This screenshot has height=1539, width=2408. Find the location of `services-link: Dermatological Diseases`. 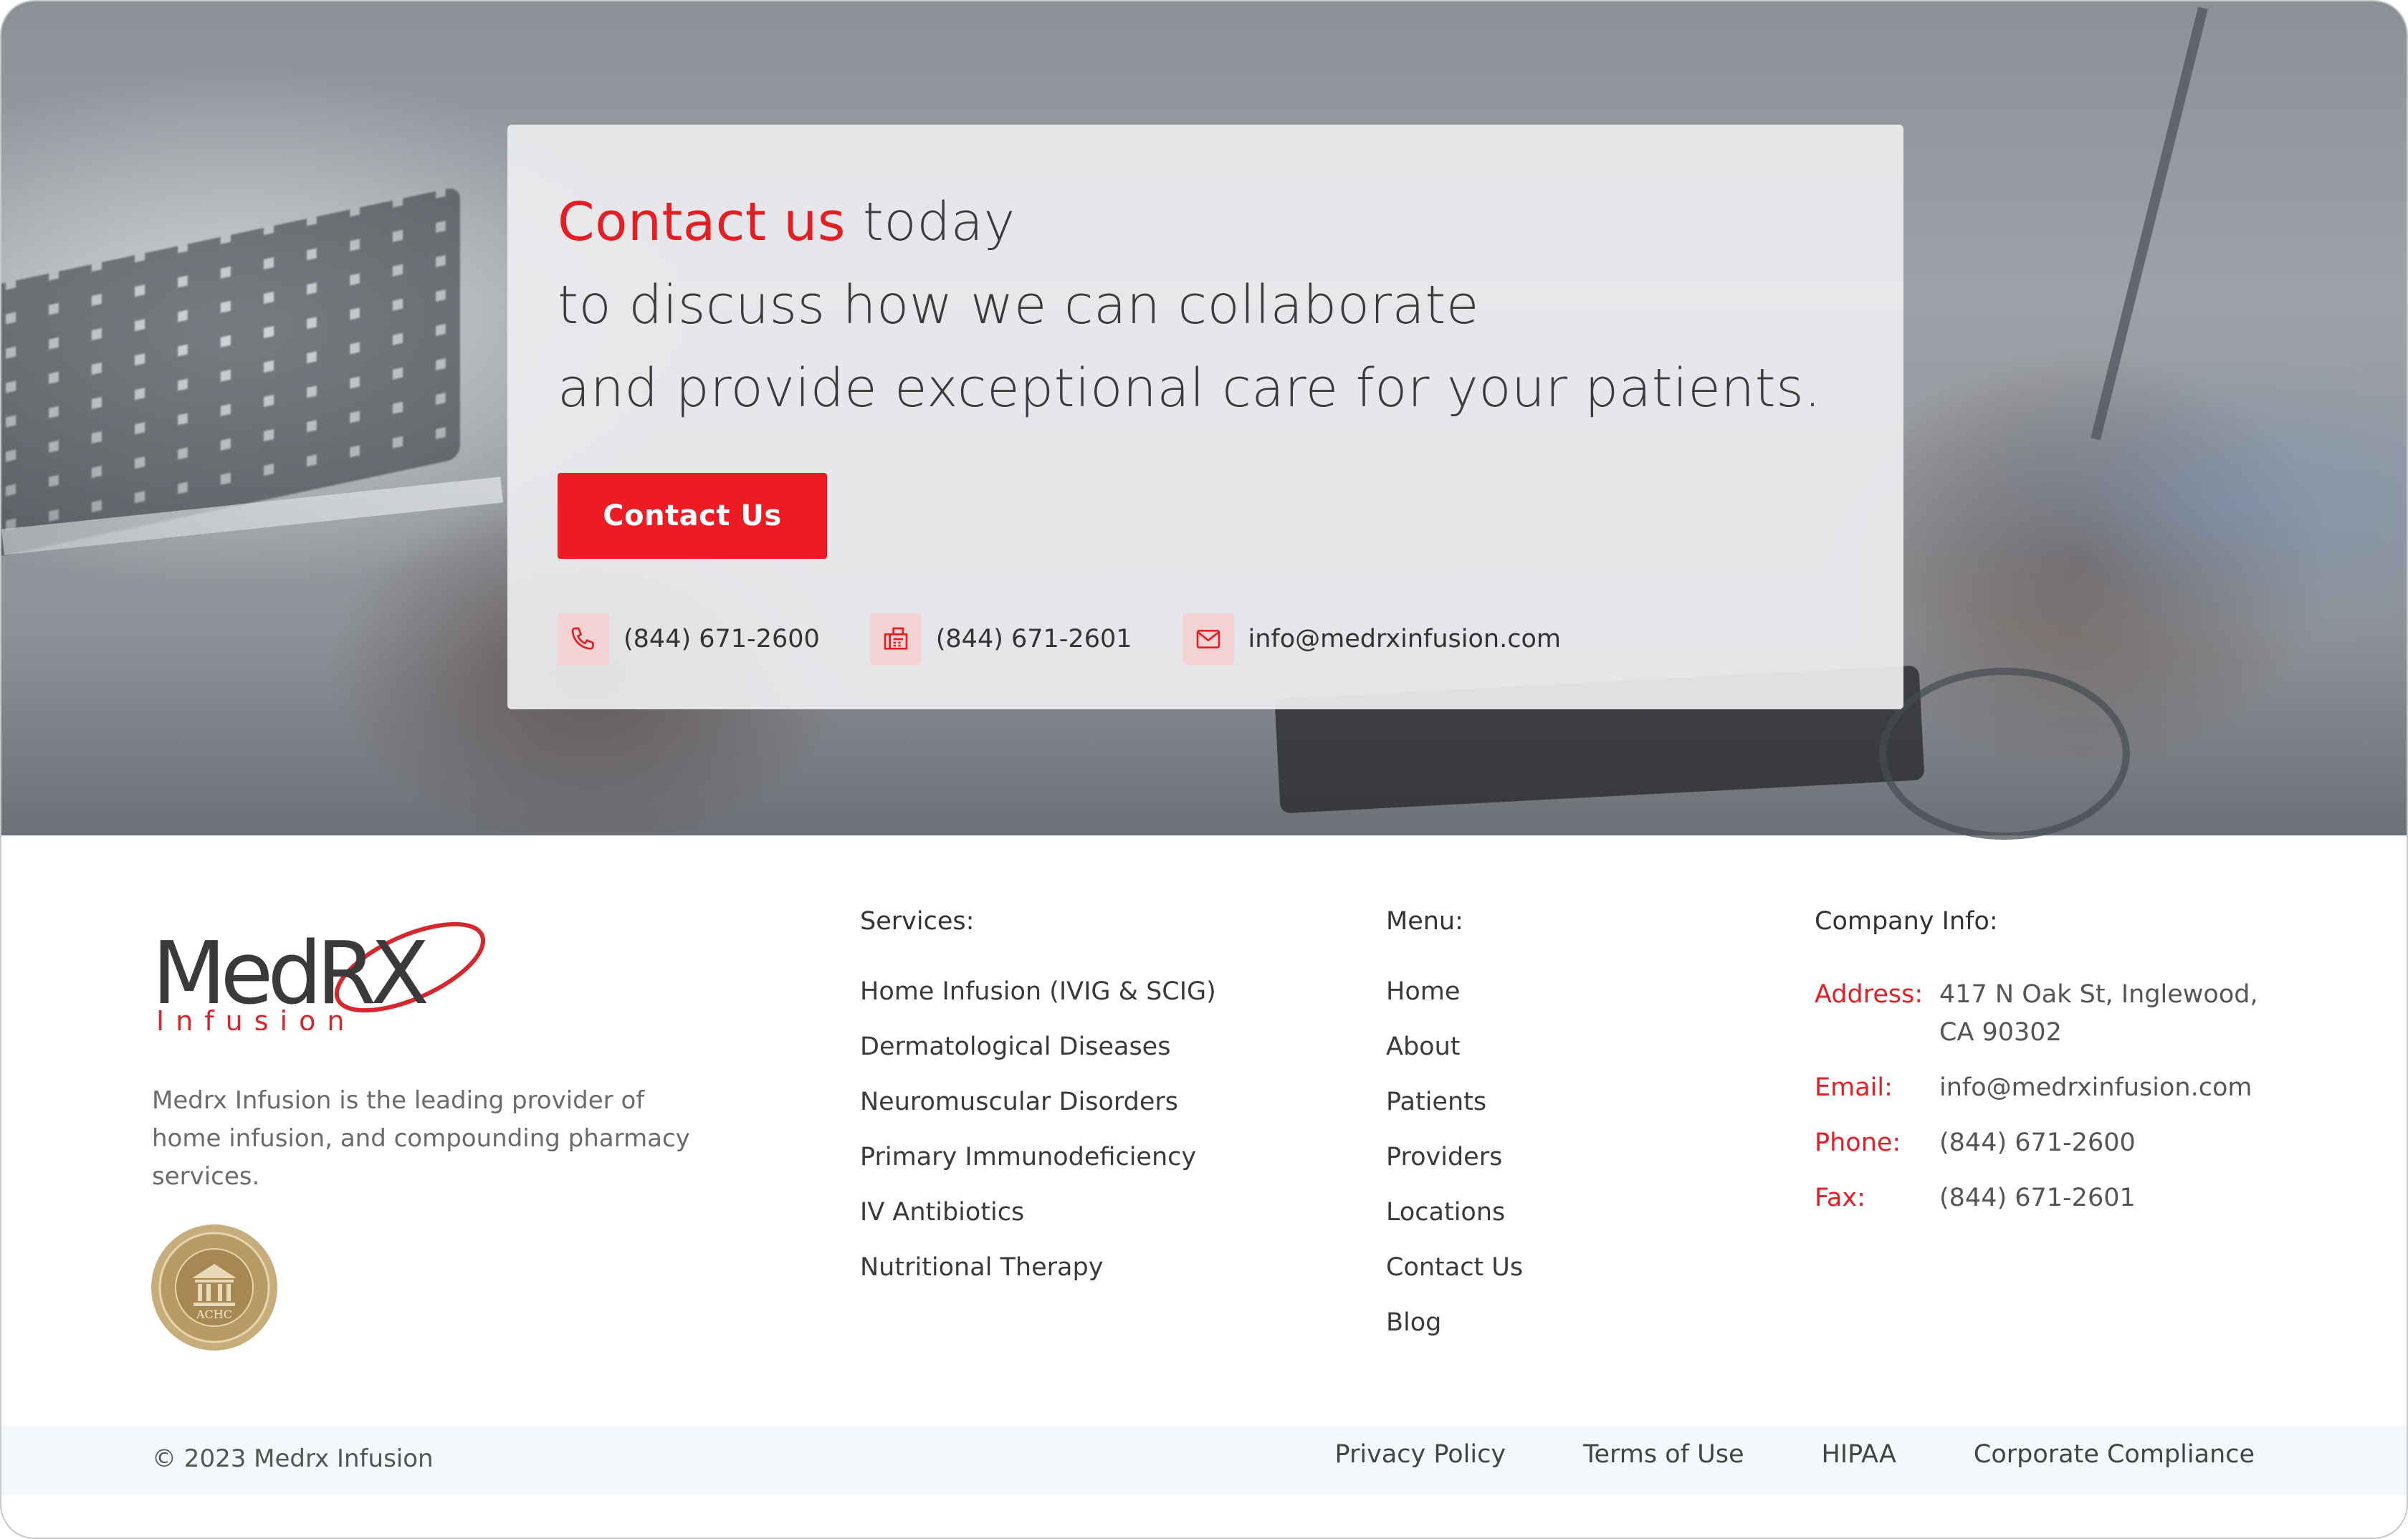

services-link: Dermatological Diseases is located at coordinates (1015, 1046).